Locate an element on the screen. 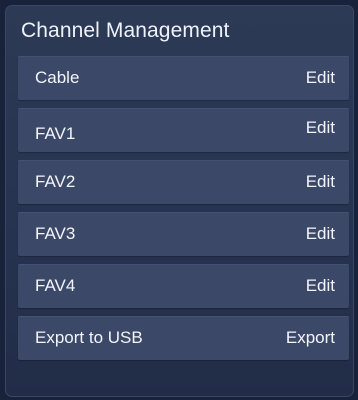 The width and height of the screenshot is (358, 400). row-label: FAV2 is located at coordinates (55, 181).